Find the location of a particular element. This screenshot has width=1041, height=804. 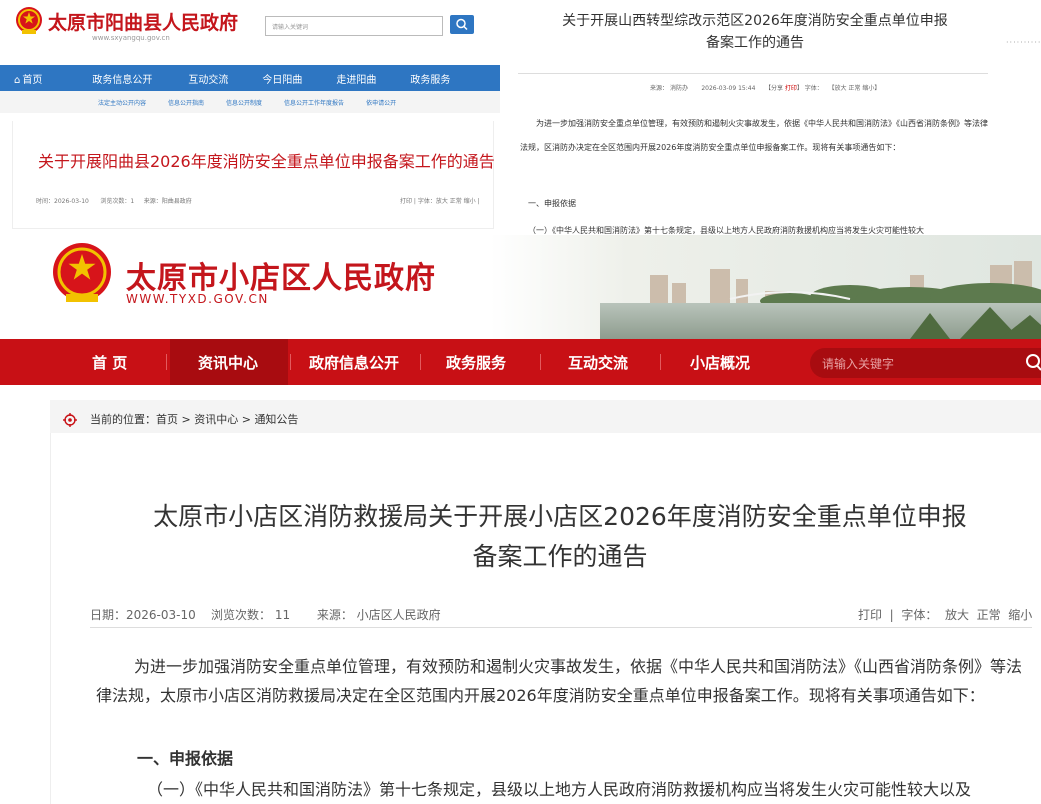

breadcrumb-news: 资讯中心 is located at coordinates (216, 419).